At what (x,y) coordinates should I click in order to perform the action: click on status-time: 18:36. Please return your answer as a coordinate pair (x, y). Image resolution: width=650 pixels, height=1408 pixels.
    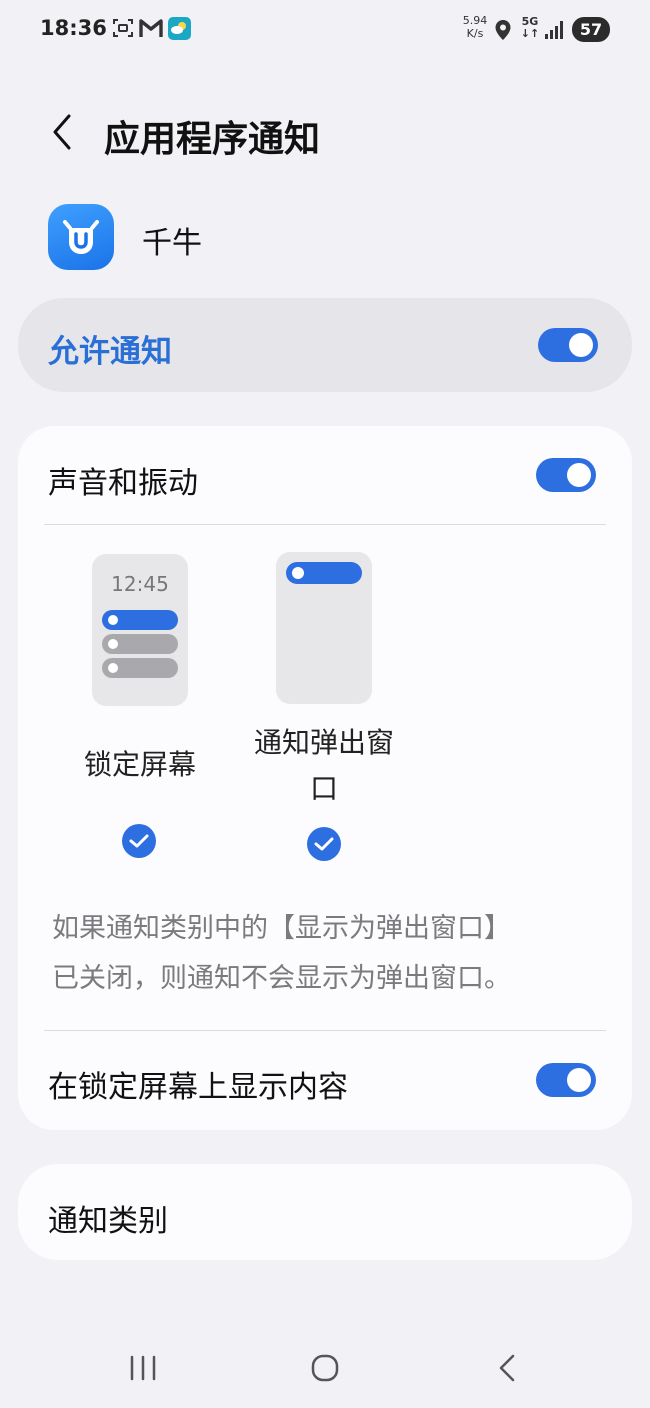
    Looking at the image, I should click on (73, 28).